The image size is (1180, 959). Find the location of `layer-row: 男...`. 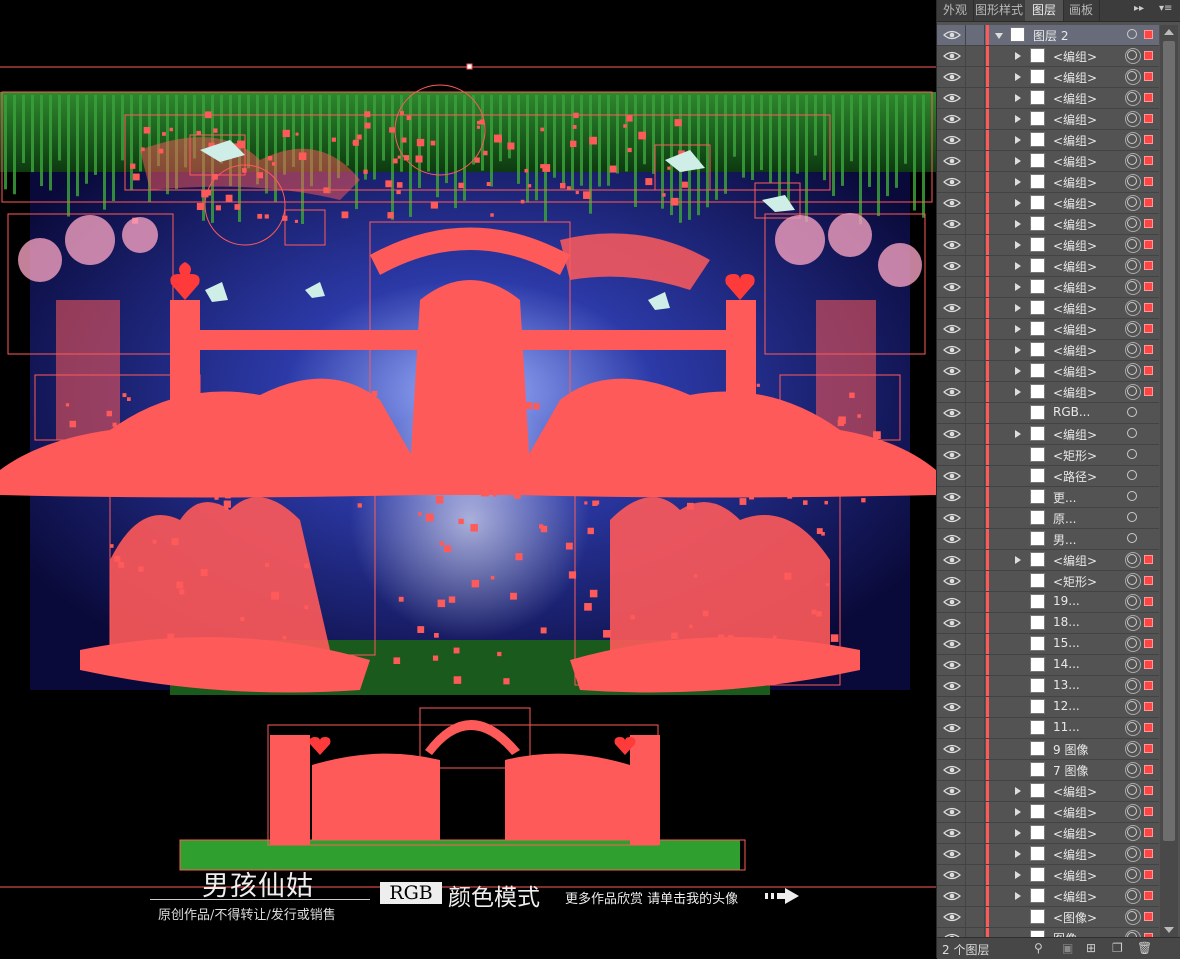

layer-row: 男... is located at coordinates (1048, 539).